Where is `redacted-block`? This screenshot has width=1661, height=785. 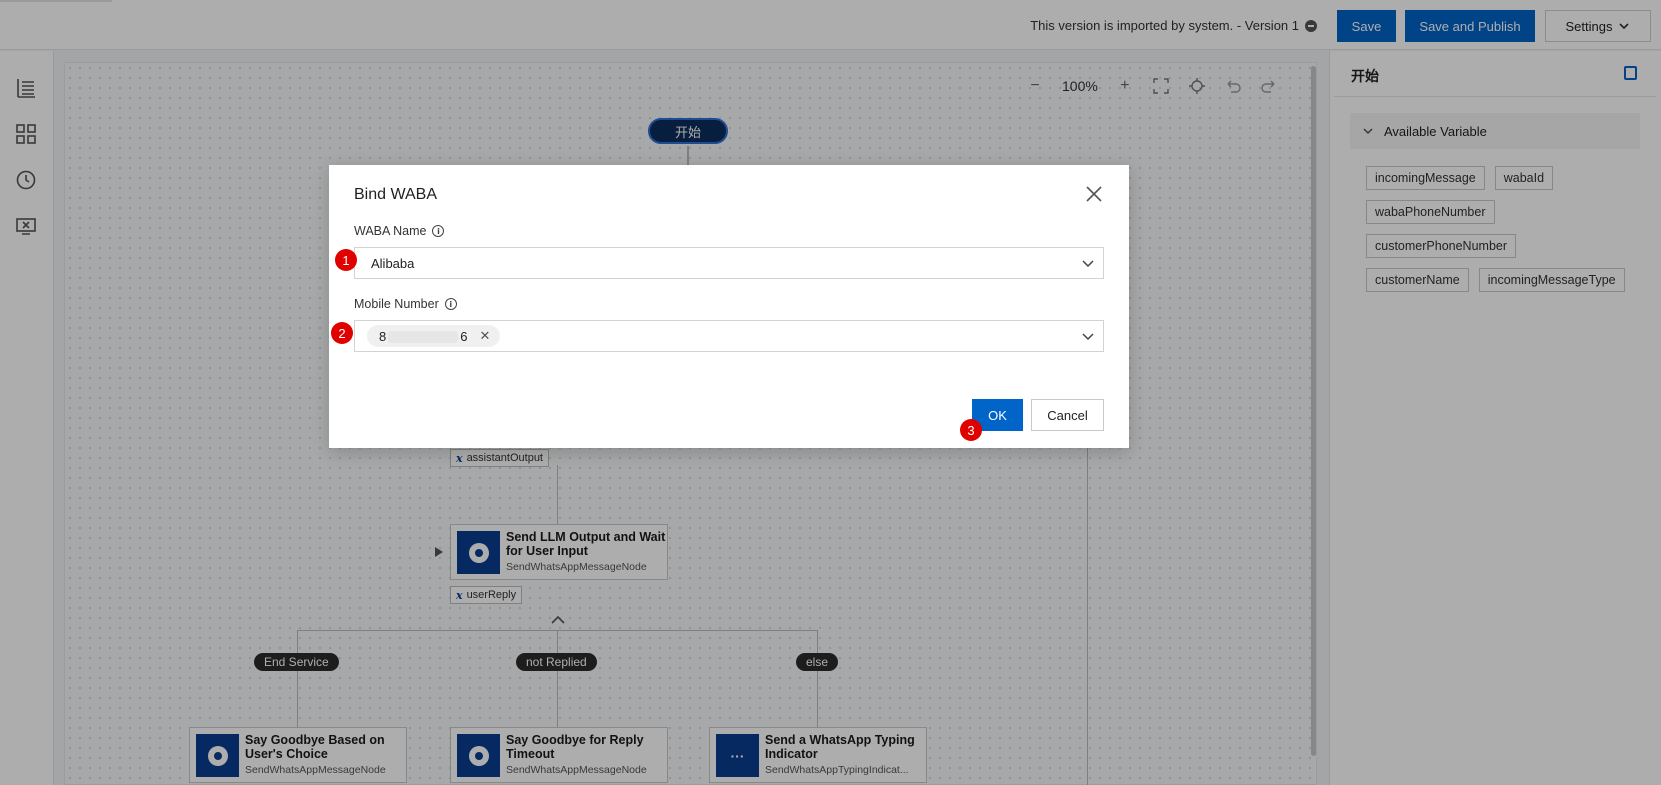 redacted-block is located at coordinates (423, 337).